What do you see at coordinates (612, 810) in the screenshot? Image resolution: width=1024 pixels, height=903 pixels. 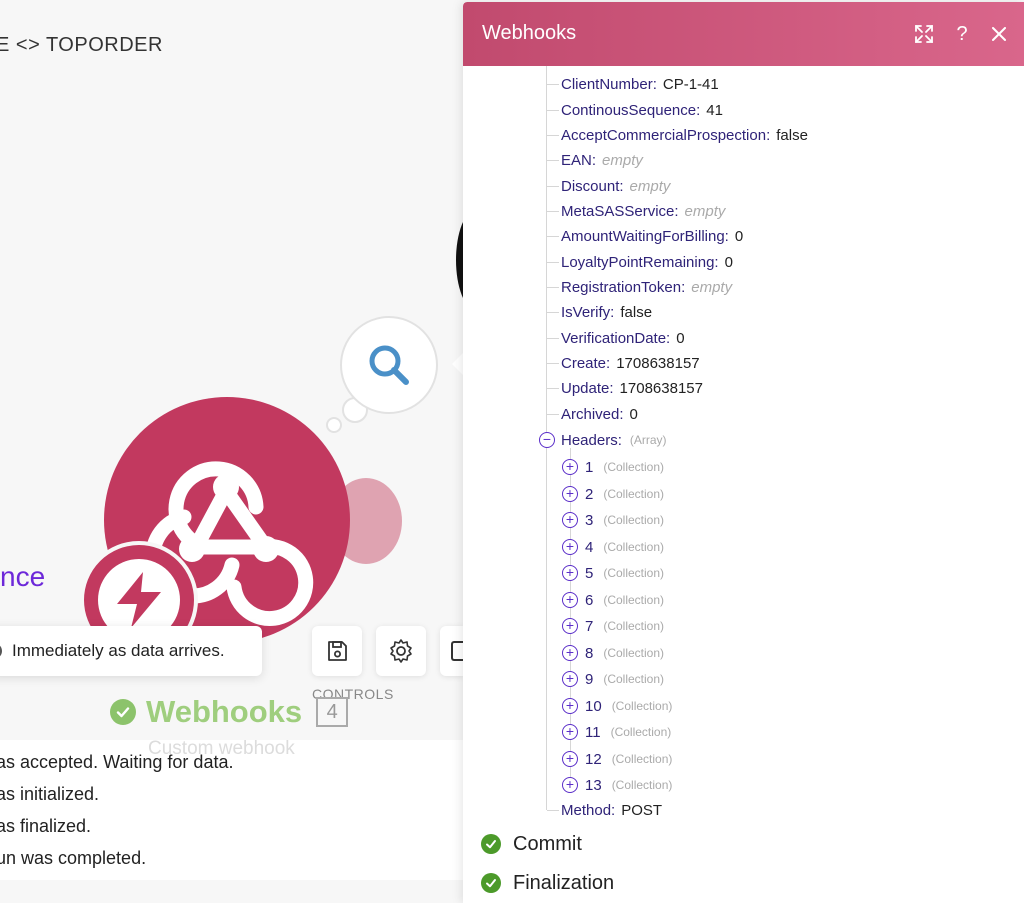 I see `tree-field: Method: POST` at bounding box center [612, 810].